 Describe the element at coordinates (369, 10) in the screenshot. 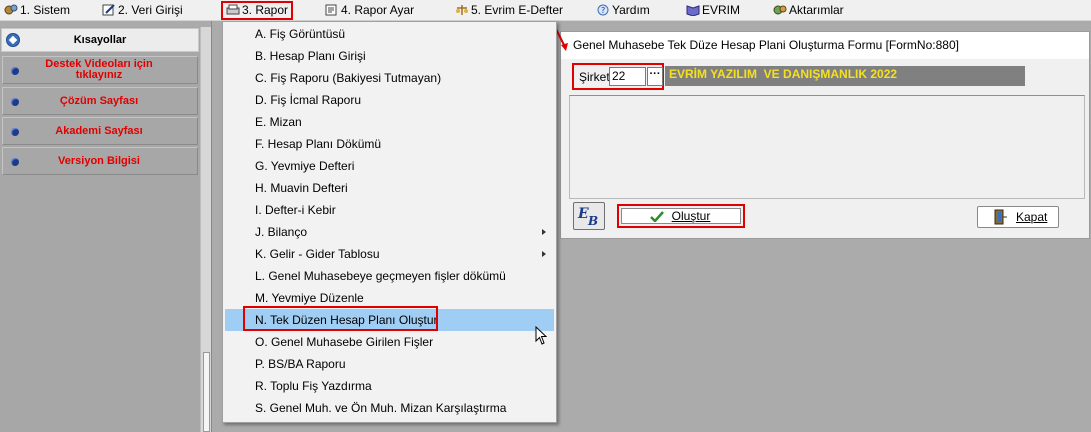

I see `menu-rapor-ayar: 4. Rapor Ayar` at that location.